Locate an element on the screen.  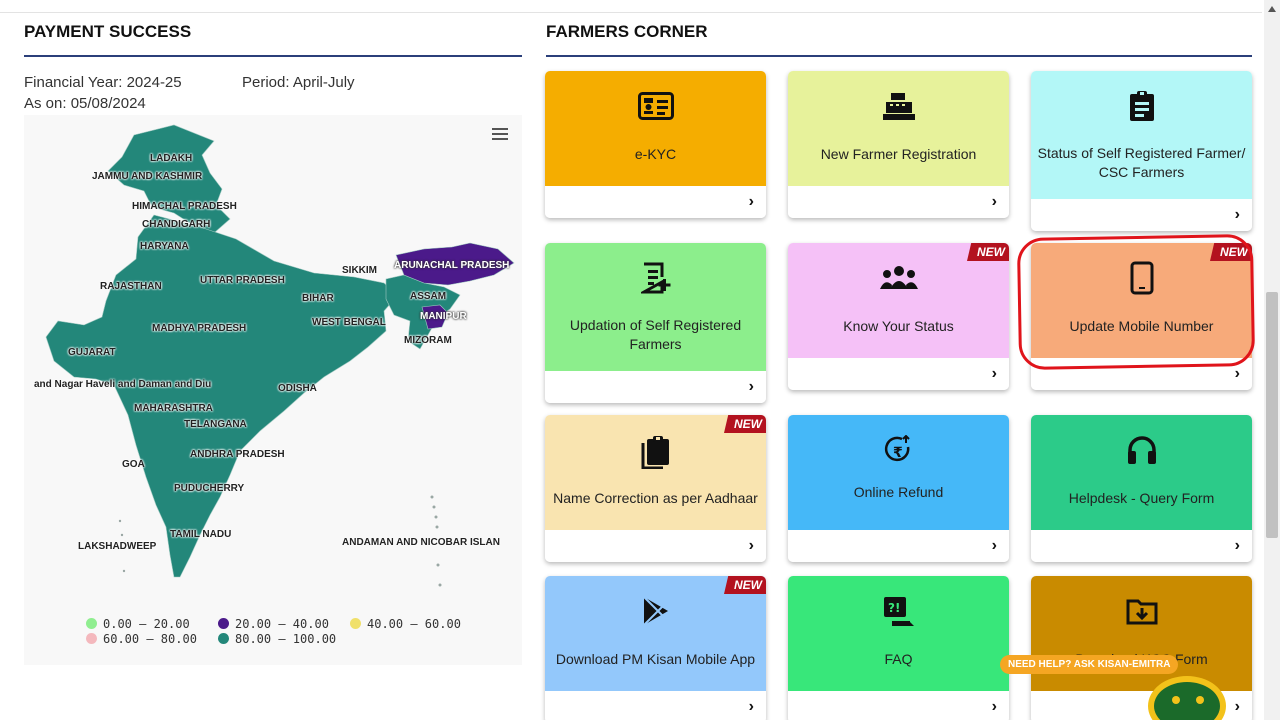
state-label-west-bengal: WEST BENGAL is located at coordinates (349, 322).